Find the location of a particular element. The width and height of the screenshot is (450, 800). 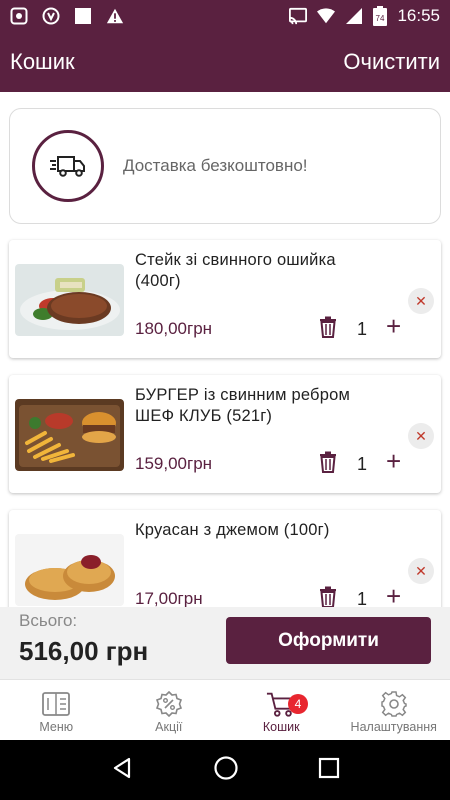

menu-book-icon is located at coordinates (56, 704).